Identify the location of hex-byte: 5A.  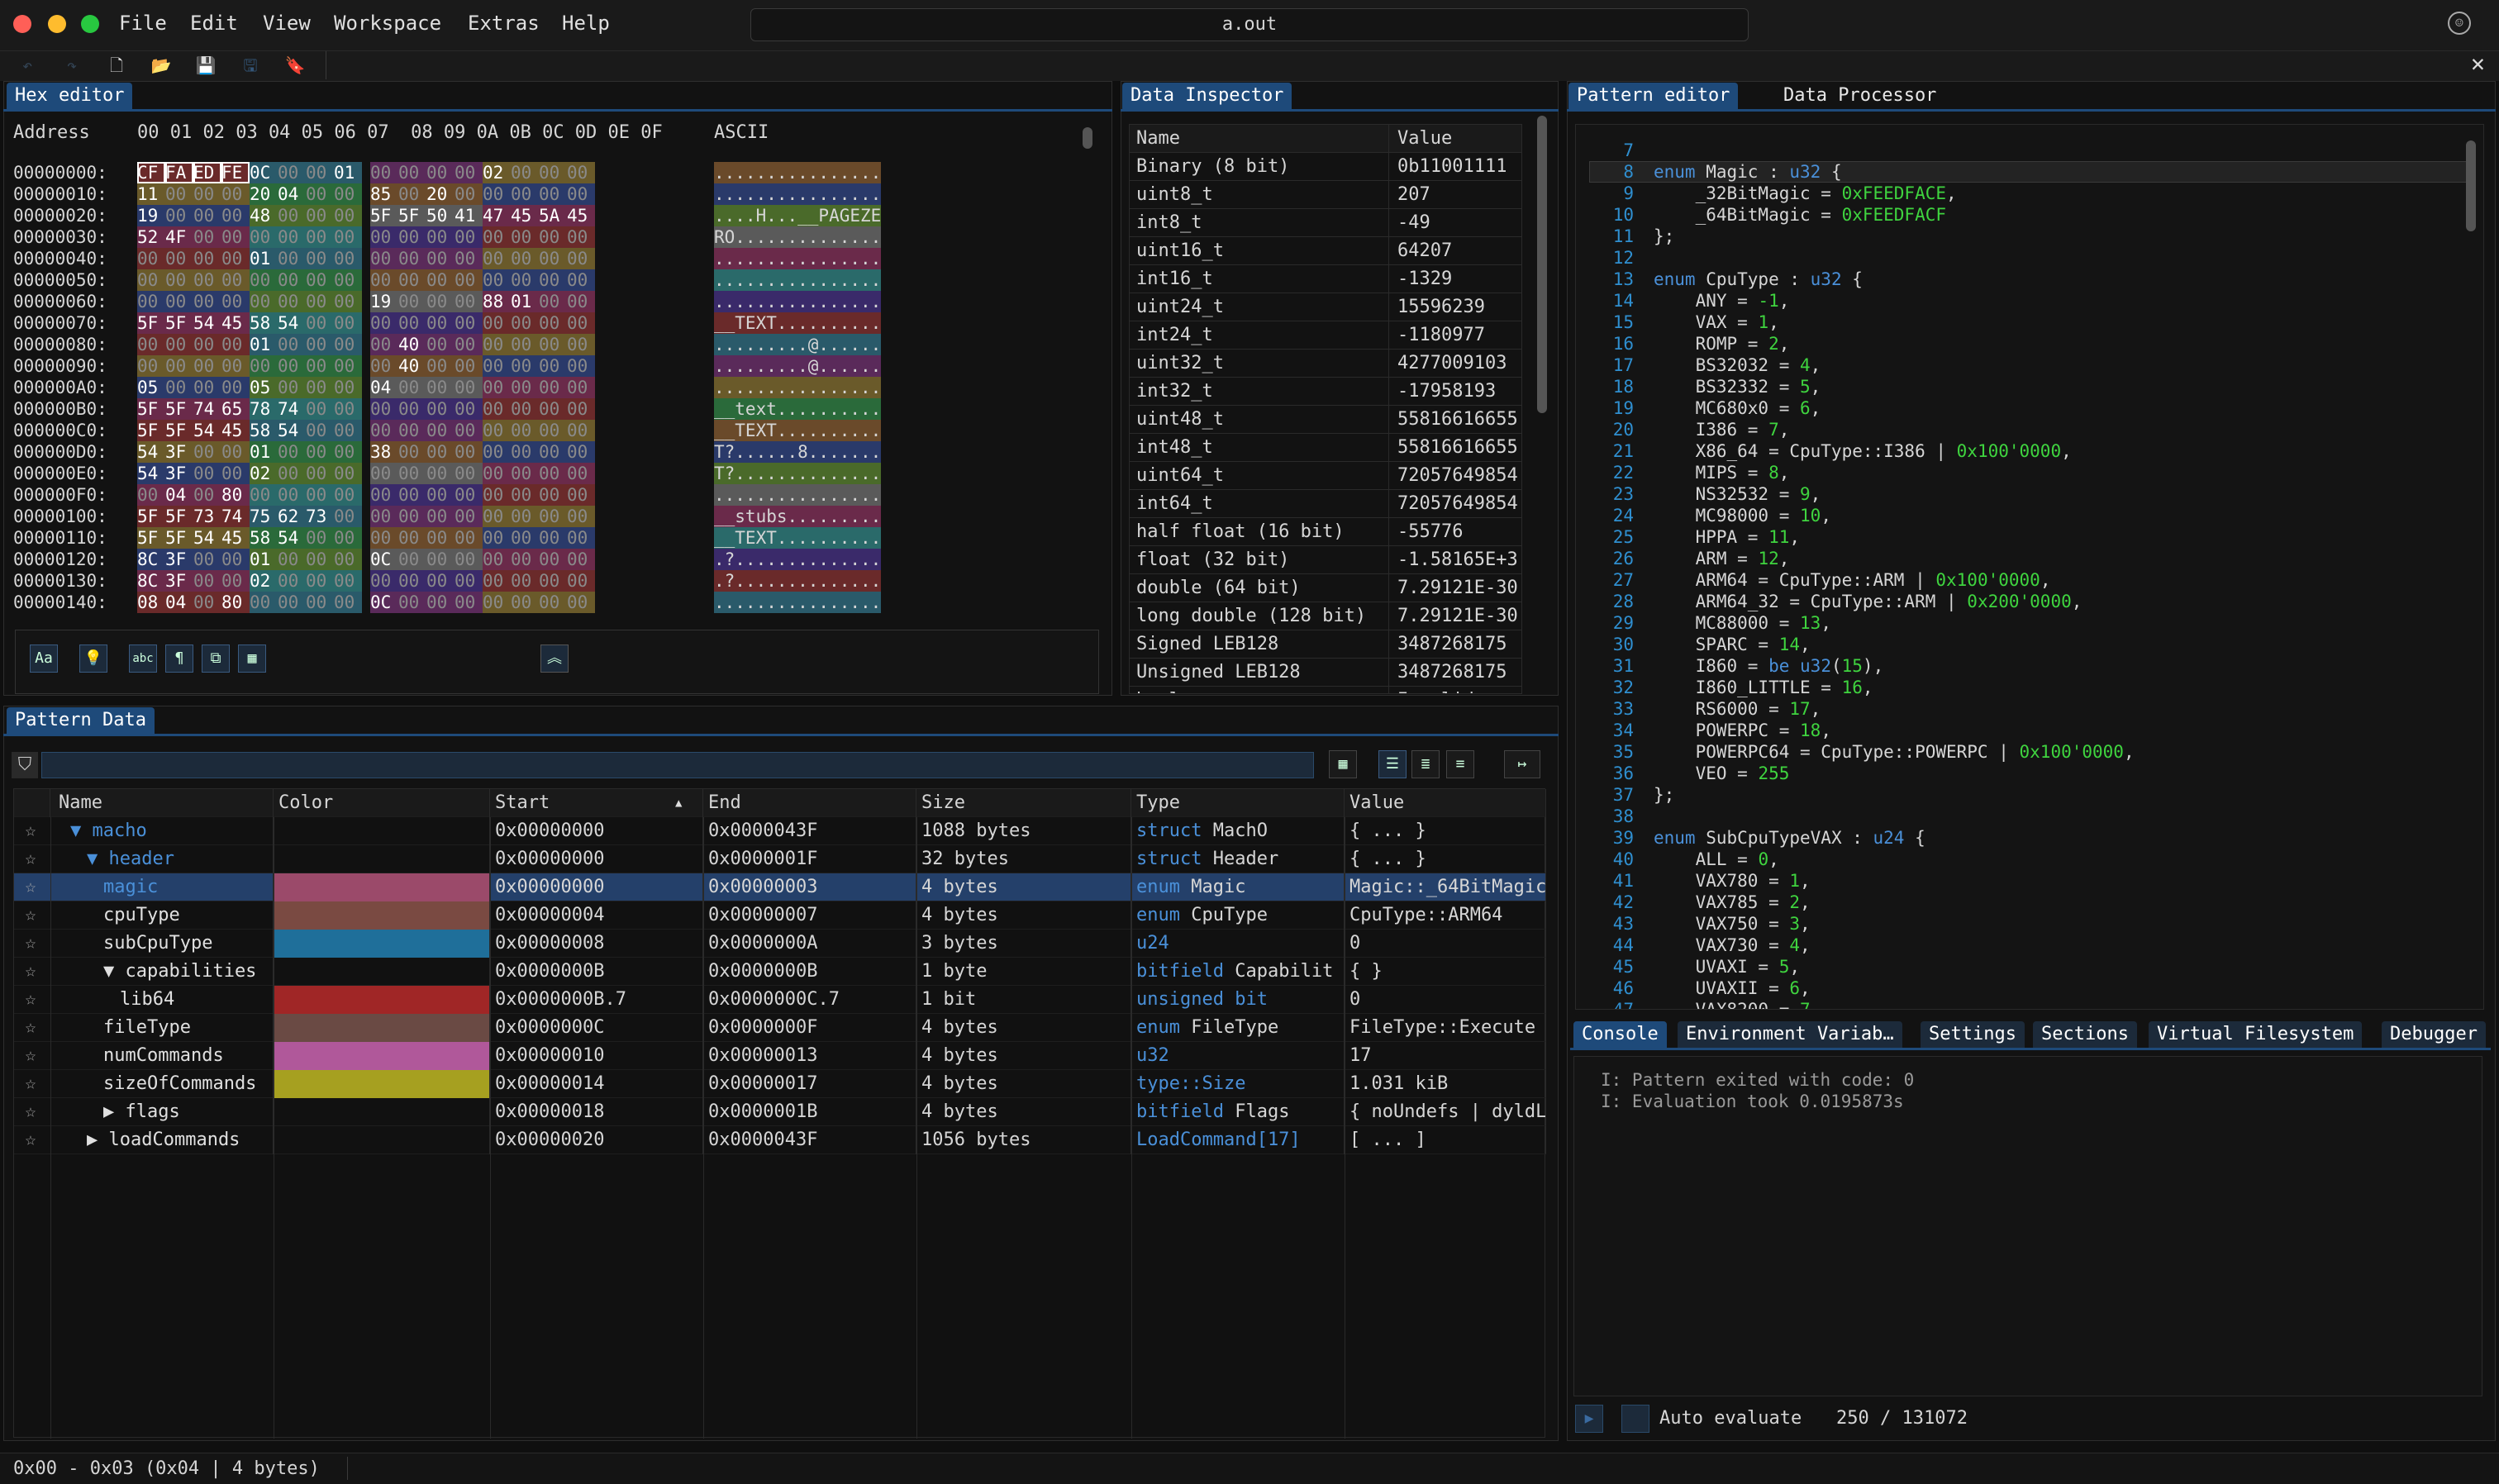
(553, 215).